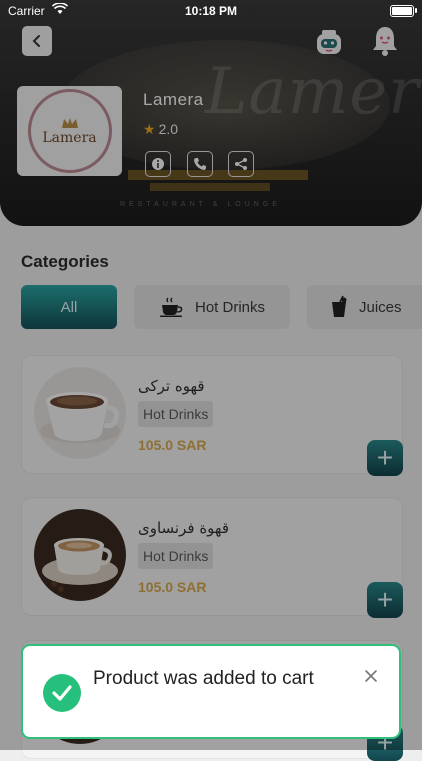 The height and width of the screenshot is (761, 422). I want to click on chatbot-button, so click(329, 42).